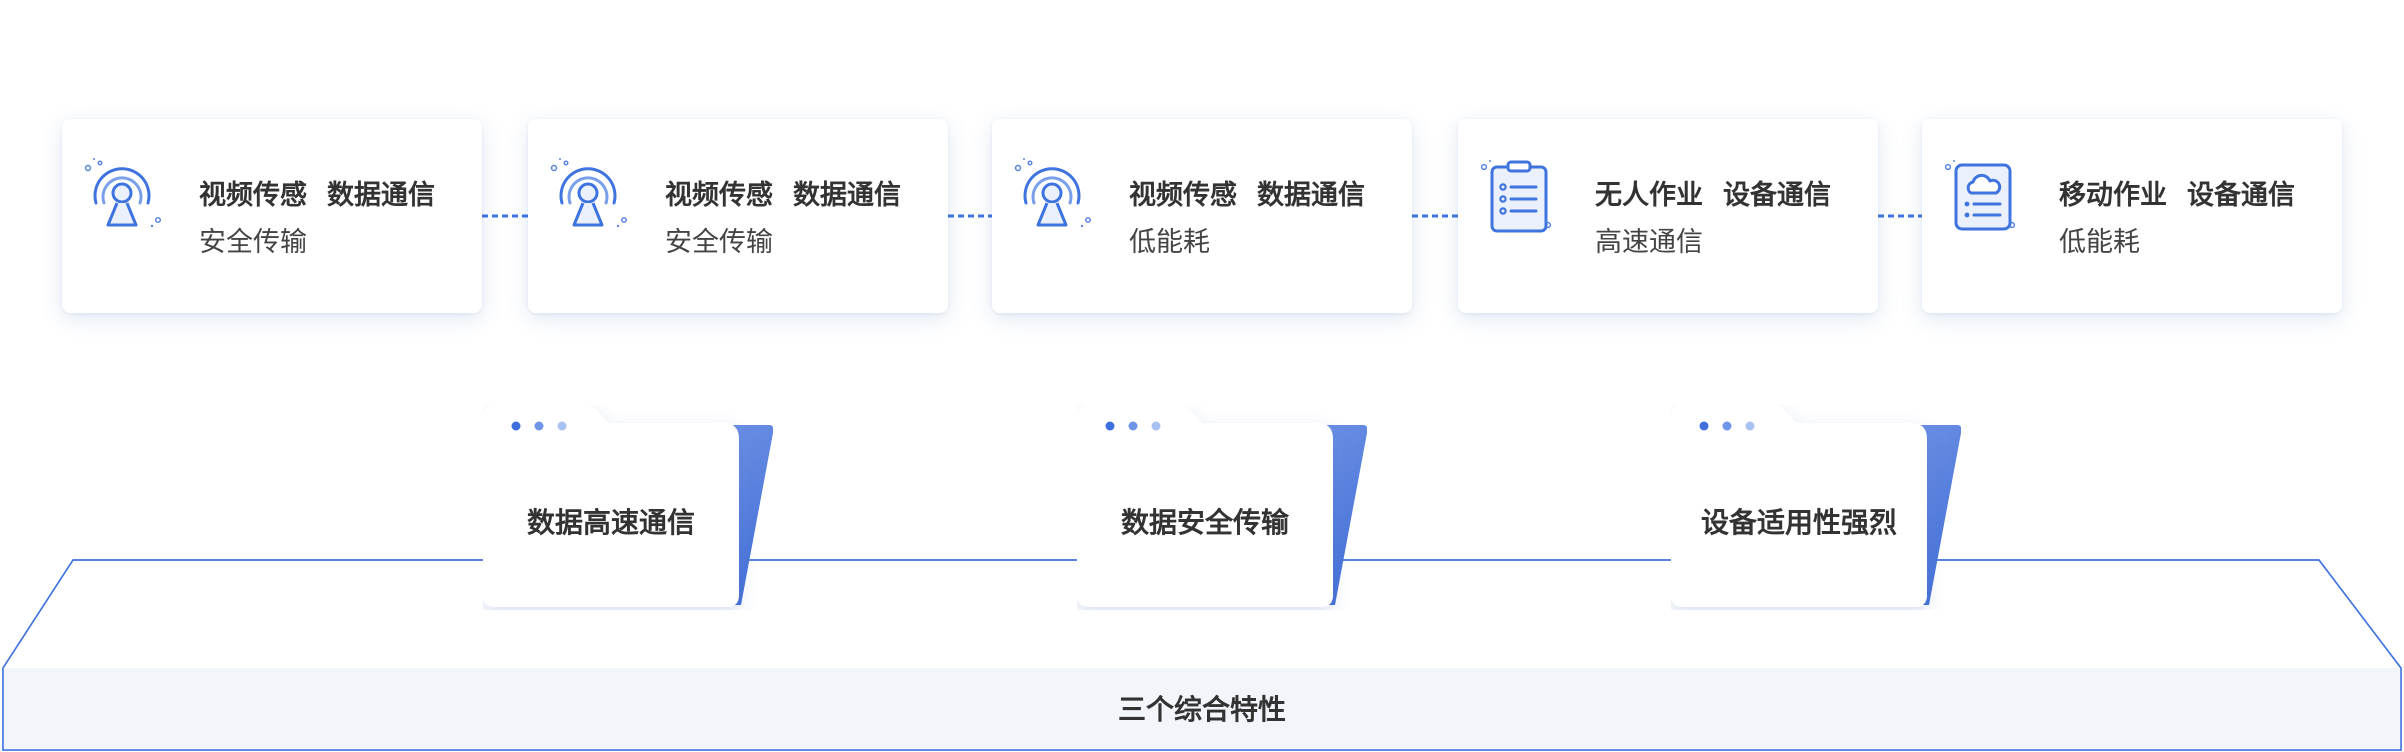 The image size is (2404, 752). I want to click on clipboard-list-icon, so click(1516, 196).